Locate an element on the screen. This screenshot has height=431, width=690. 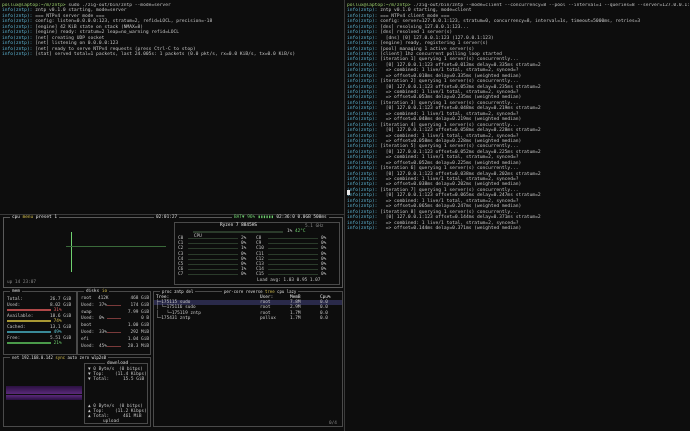
per-core-toggle: per-core is located at coordinates (233, 291).